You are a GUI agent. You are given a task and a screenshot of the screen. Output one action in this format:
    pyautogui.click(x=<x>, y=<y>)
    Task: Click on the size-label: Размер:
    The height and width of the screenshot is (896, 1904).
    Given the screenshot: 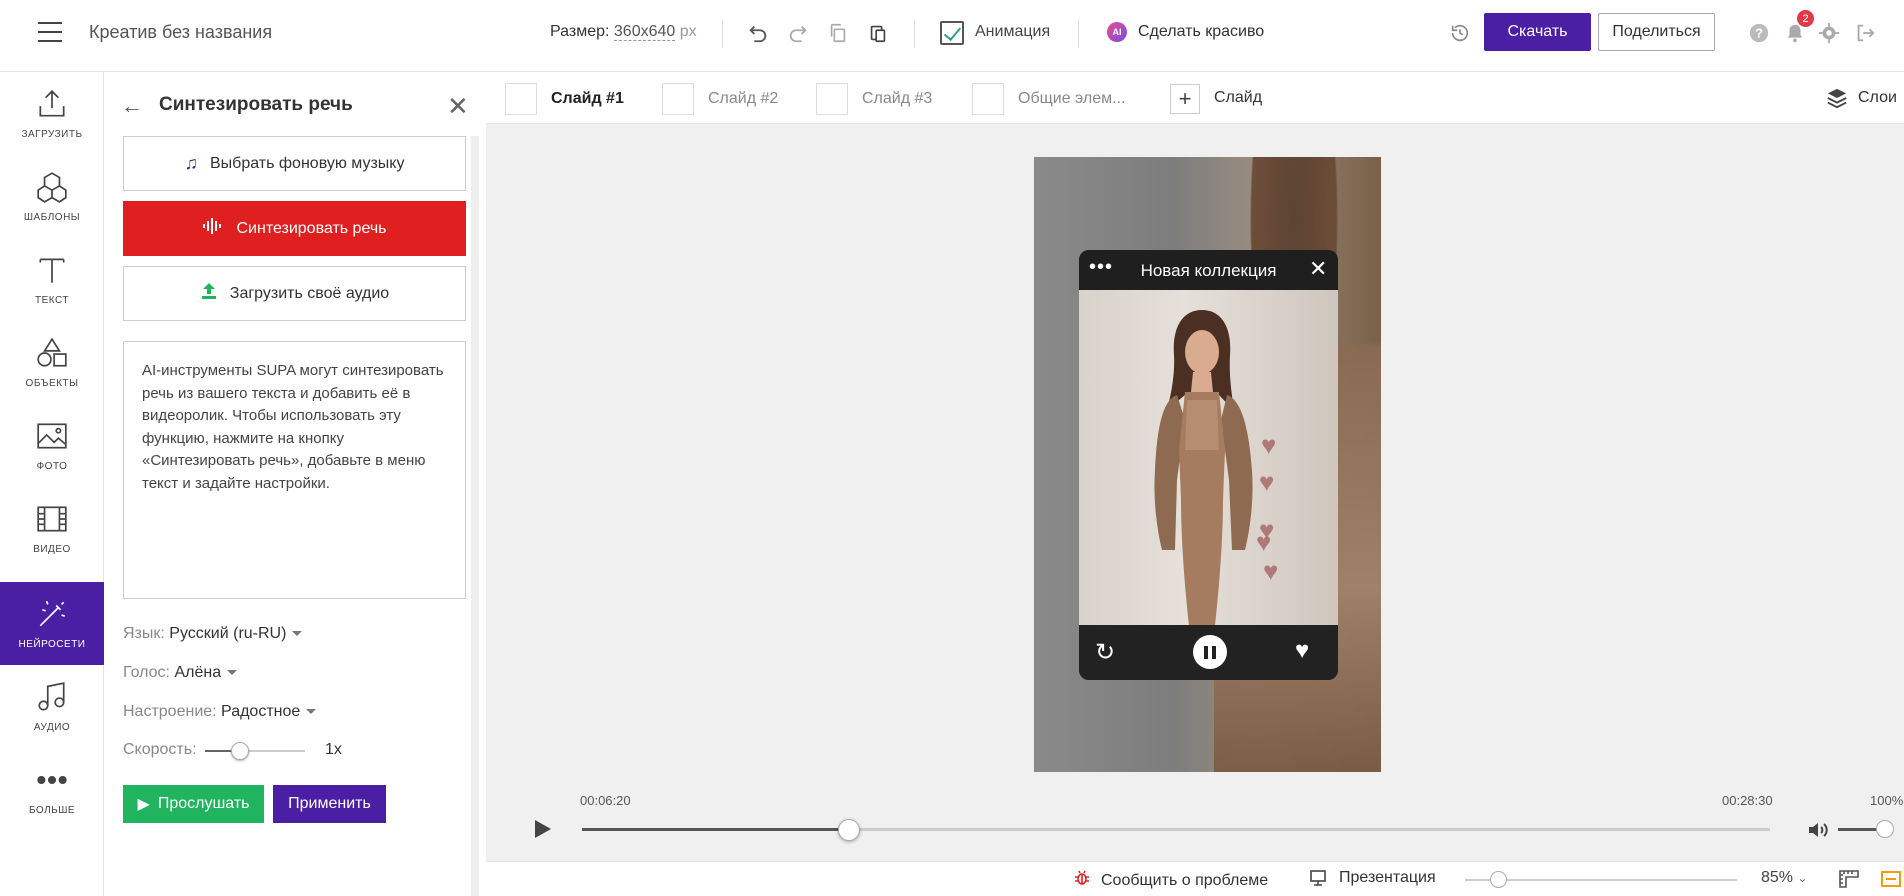 What is the action you would take?
    pyautogui.click(x=580, y=31)
    